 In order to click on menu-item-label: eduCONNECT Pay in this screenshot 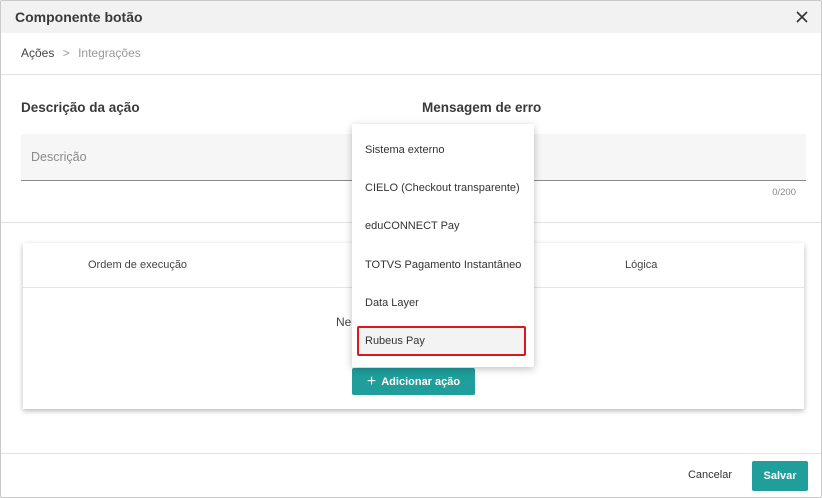, I will do `click(412, 226)`.